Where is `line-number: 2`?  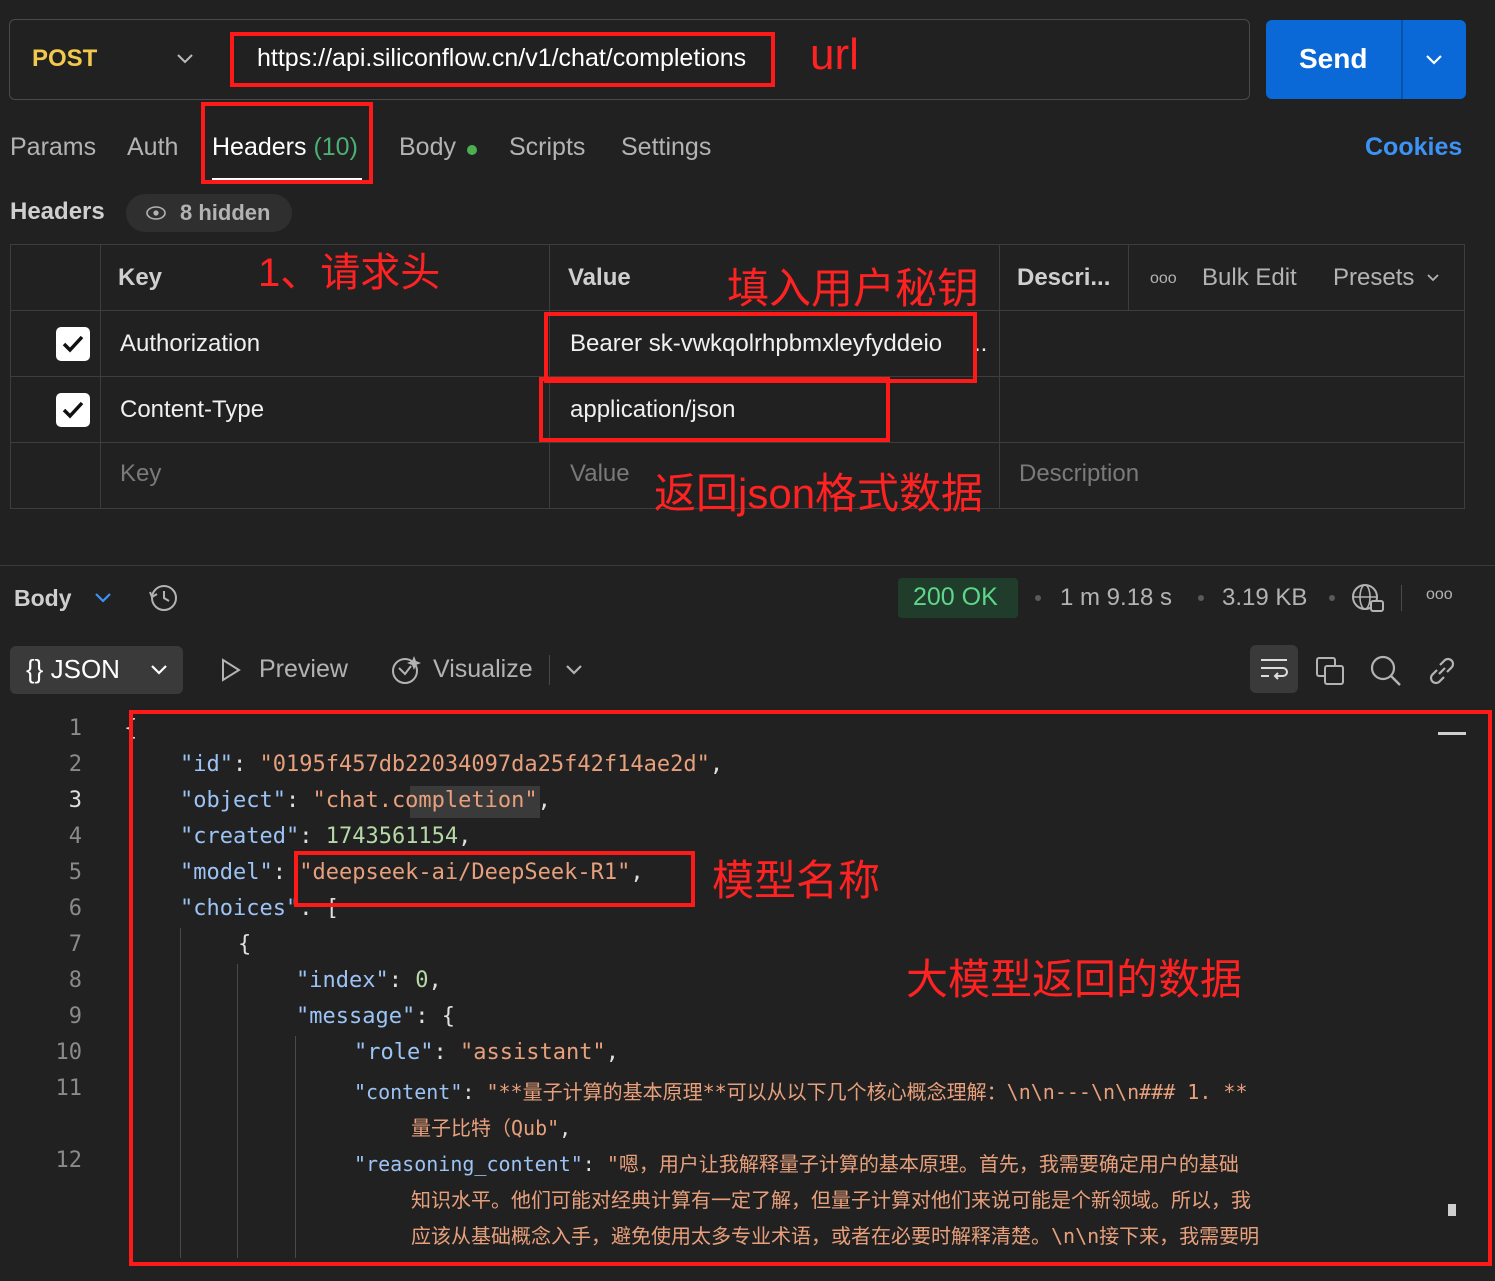
line-number: 2 is located at coordinates (75, 764).